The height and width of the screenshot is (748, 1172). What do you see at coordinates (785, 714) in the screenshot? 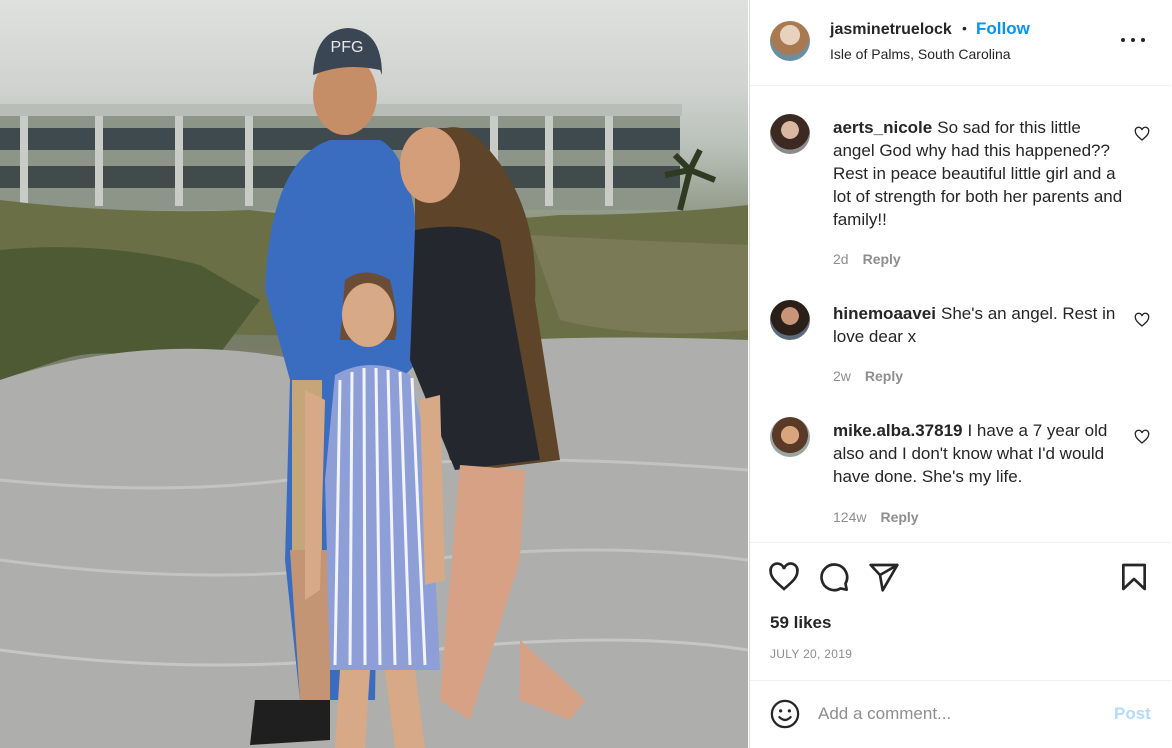
I see `smiley-icon` at bounding box center [785, 714].